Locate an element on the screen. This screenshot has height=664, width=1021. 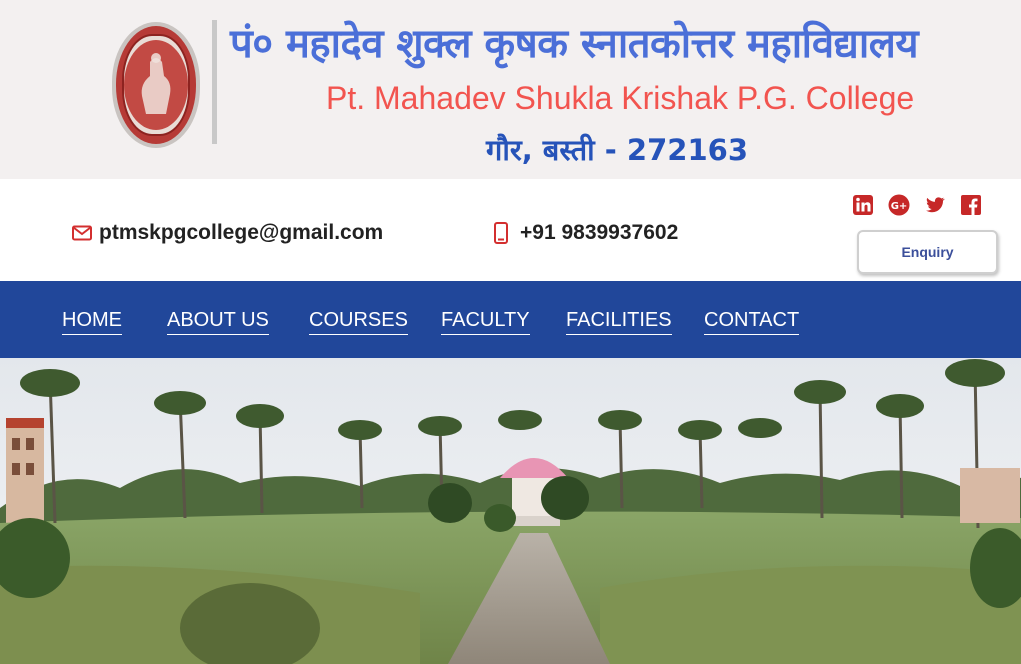
college-seal-logo is located at coordinates (156, 85).